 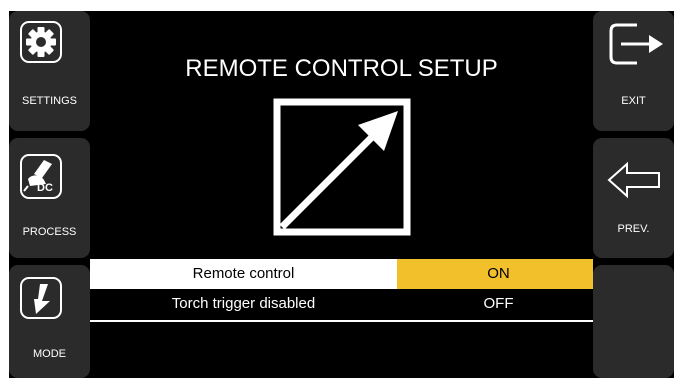 What do you see at coordinates (341, 68) in the screenshot?
I see `page-title: REMOTE CONTROL SETUP` at bounding box center [341, 68].